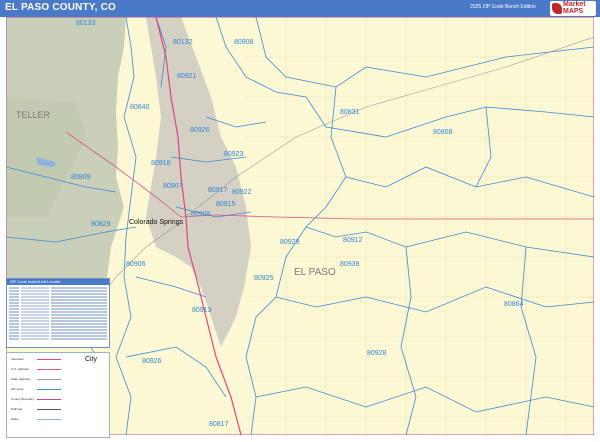 The height and width of the screenshot is (442, 600). What do you see at coordinates (244, 42) in the screenshot?
I see `zip-label: 80908` at bounding box center [244, 42].